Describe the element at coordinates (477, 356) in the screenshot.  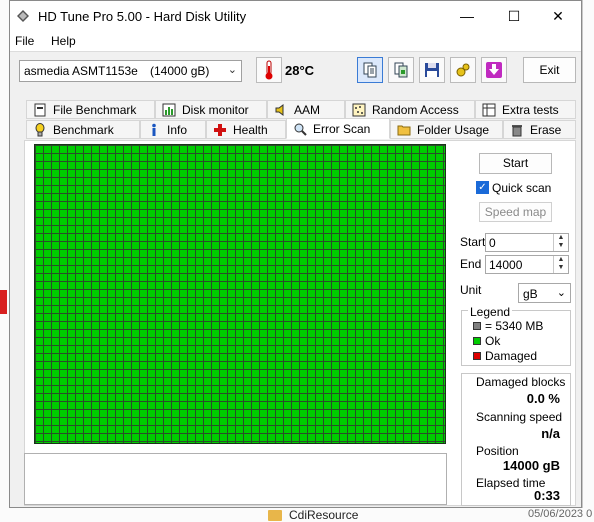
I see `legend-swatch-damaged` at that location.